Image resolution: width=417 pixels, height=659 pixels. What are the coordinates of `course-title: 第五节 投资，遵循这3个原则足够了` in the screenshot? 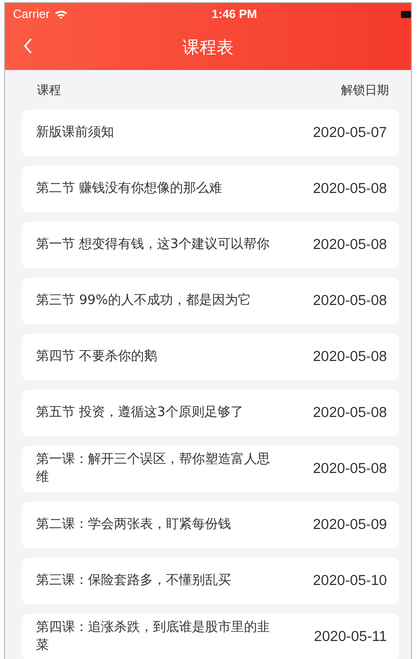 It's located at (140, 413).